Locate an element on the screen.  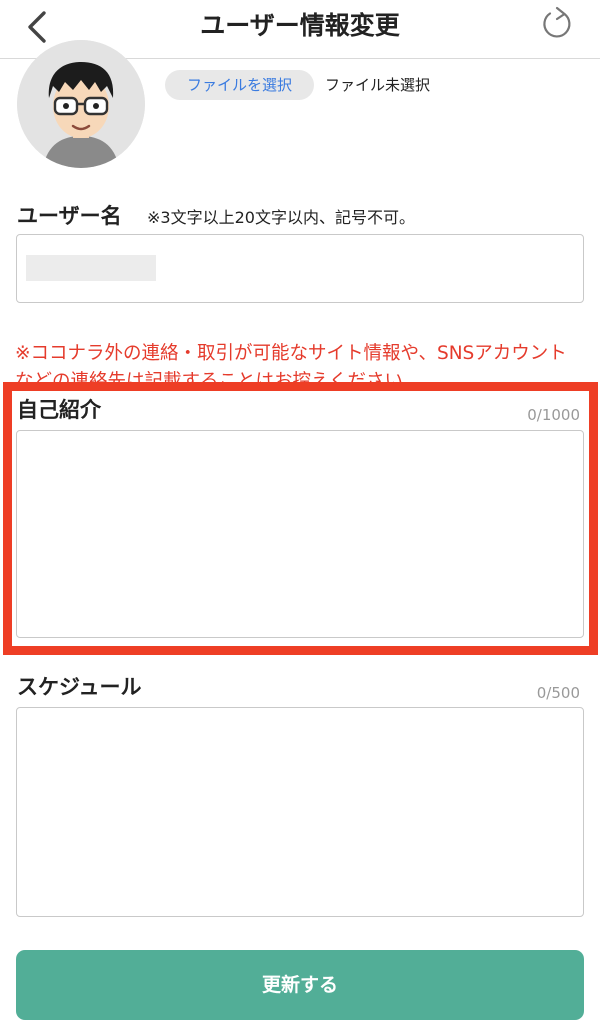
username-label: ユーザー名 is located at coordinates (69, 216).